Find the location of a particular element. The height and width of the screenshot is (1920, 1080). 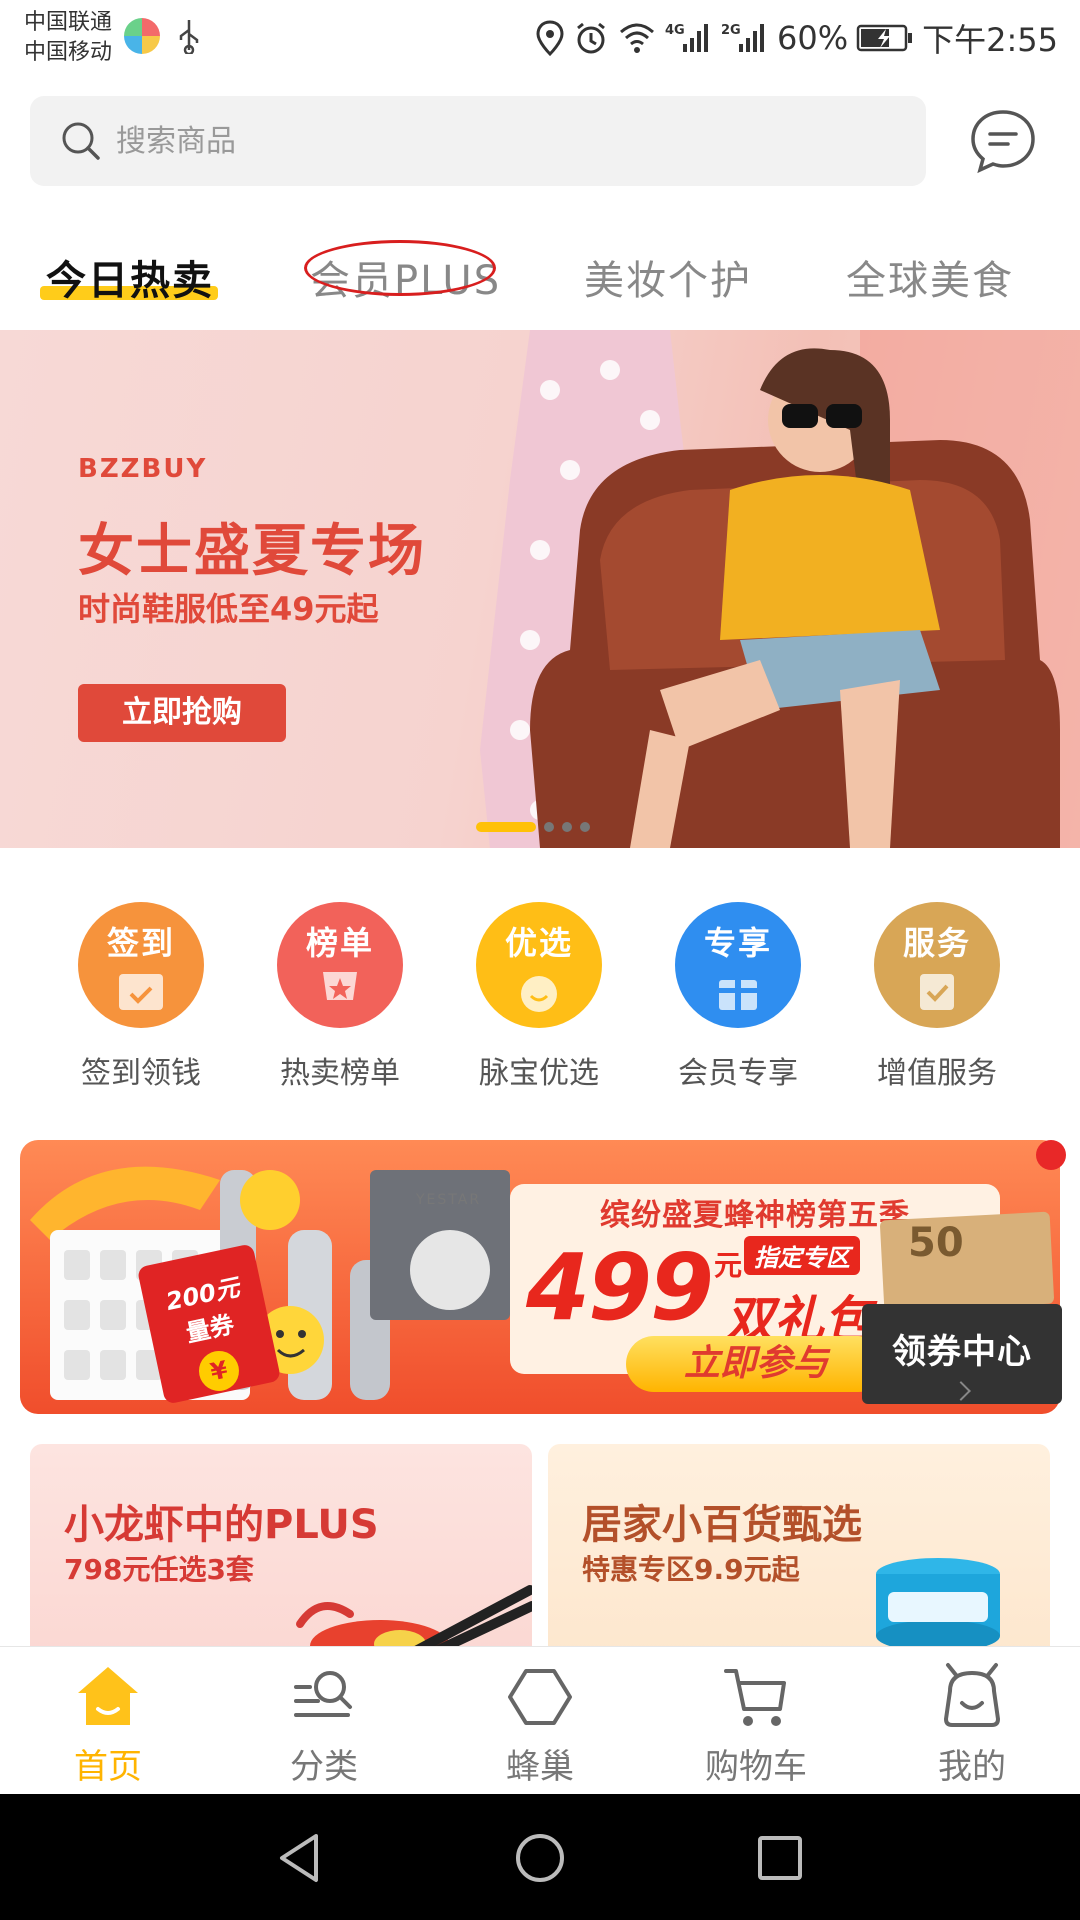

tab-label: 今日热卖 is located at coordinates (130, 281).